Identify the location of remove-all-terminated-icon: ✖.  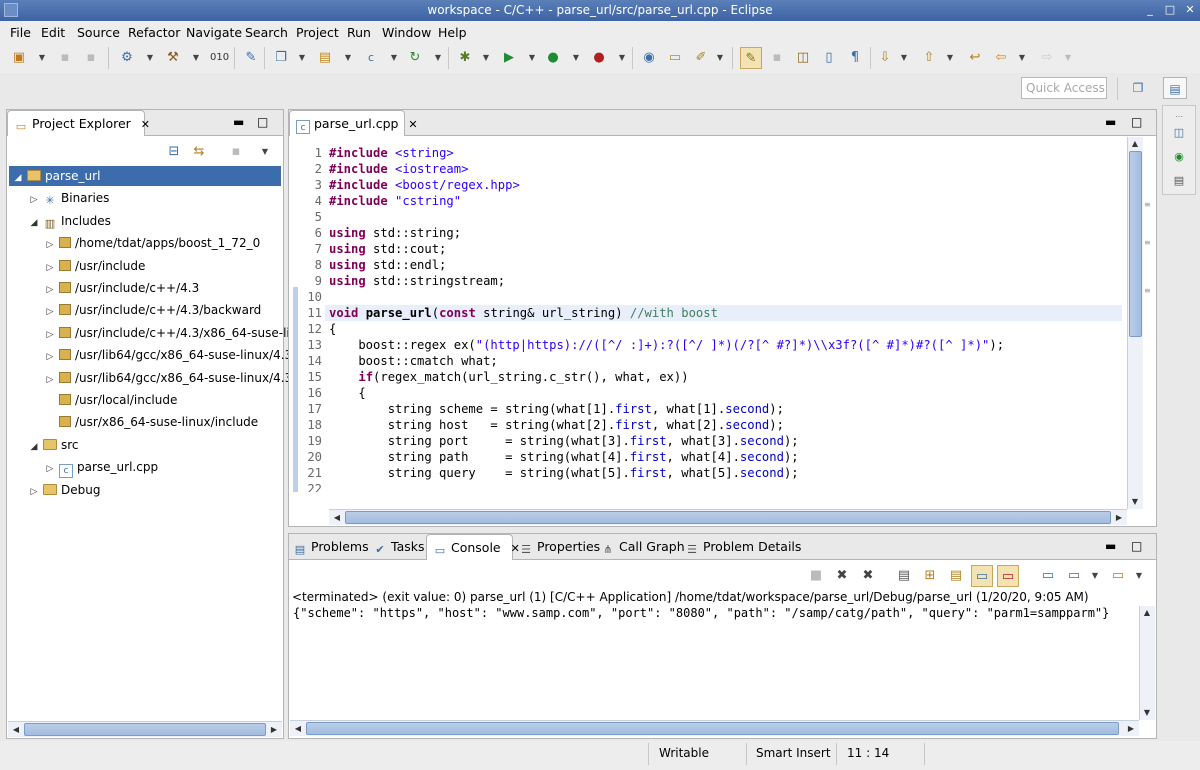
(868, 576).